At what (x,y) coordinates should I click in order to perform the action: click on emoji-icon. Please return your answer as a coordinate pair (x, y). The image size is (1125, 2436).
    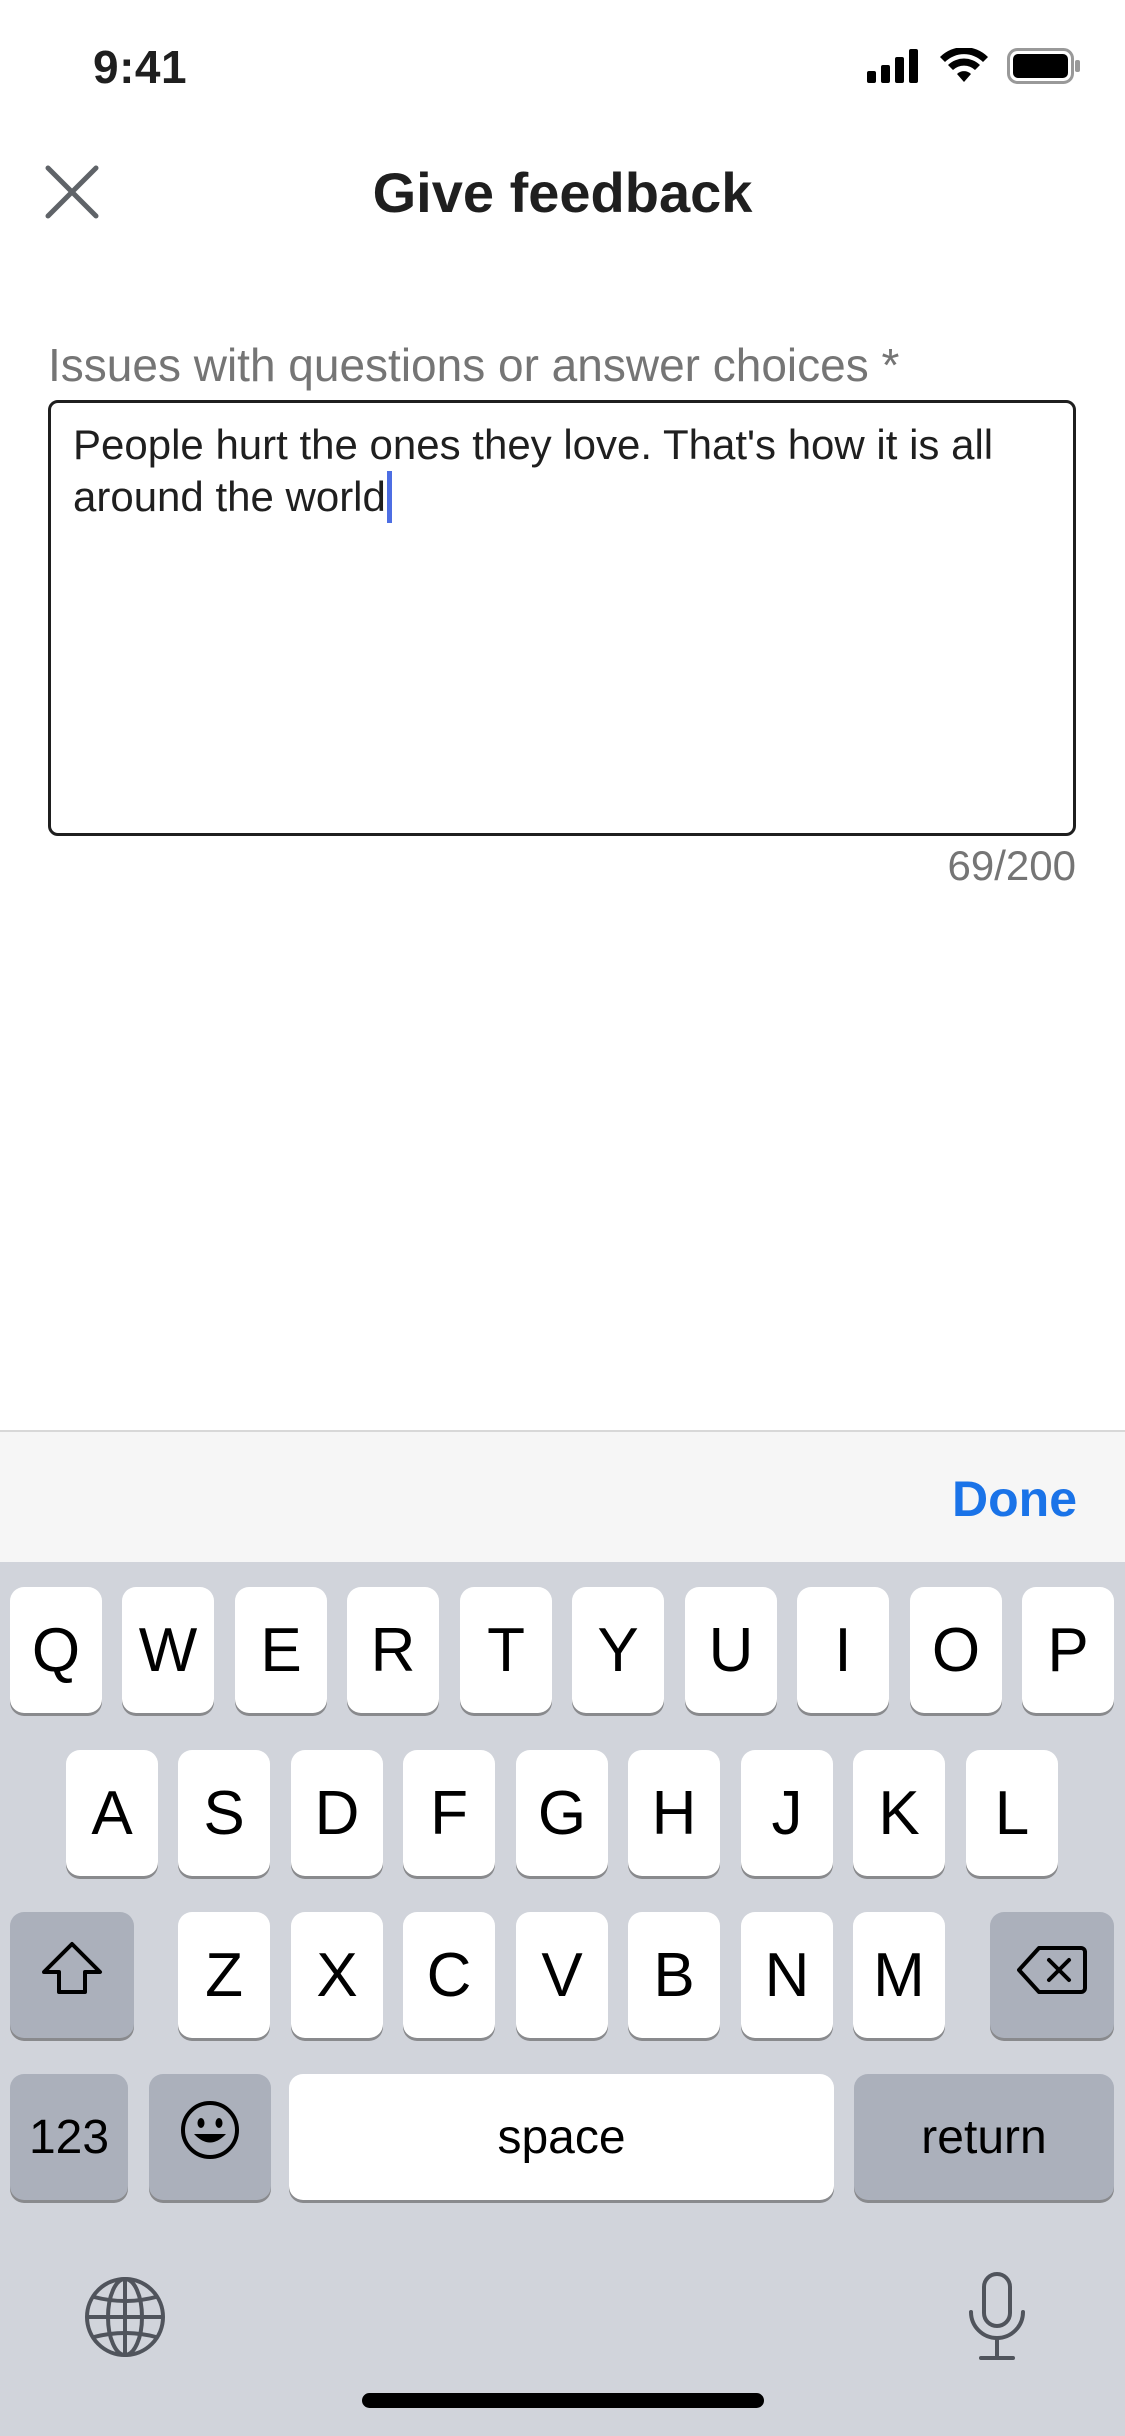
    Looking at the image, I should click on (210, 2137).